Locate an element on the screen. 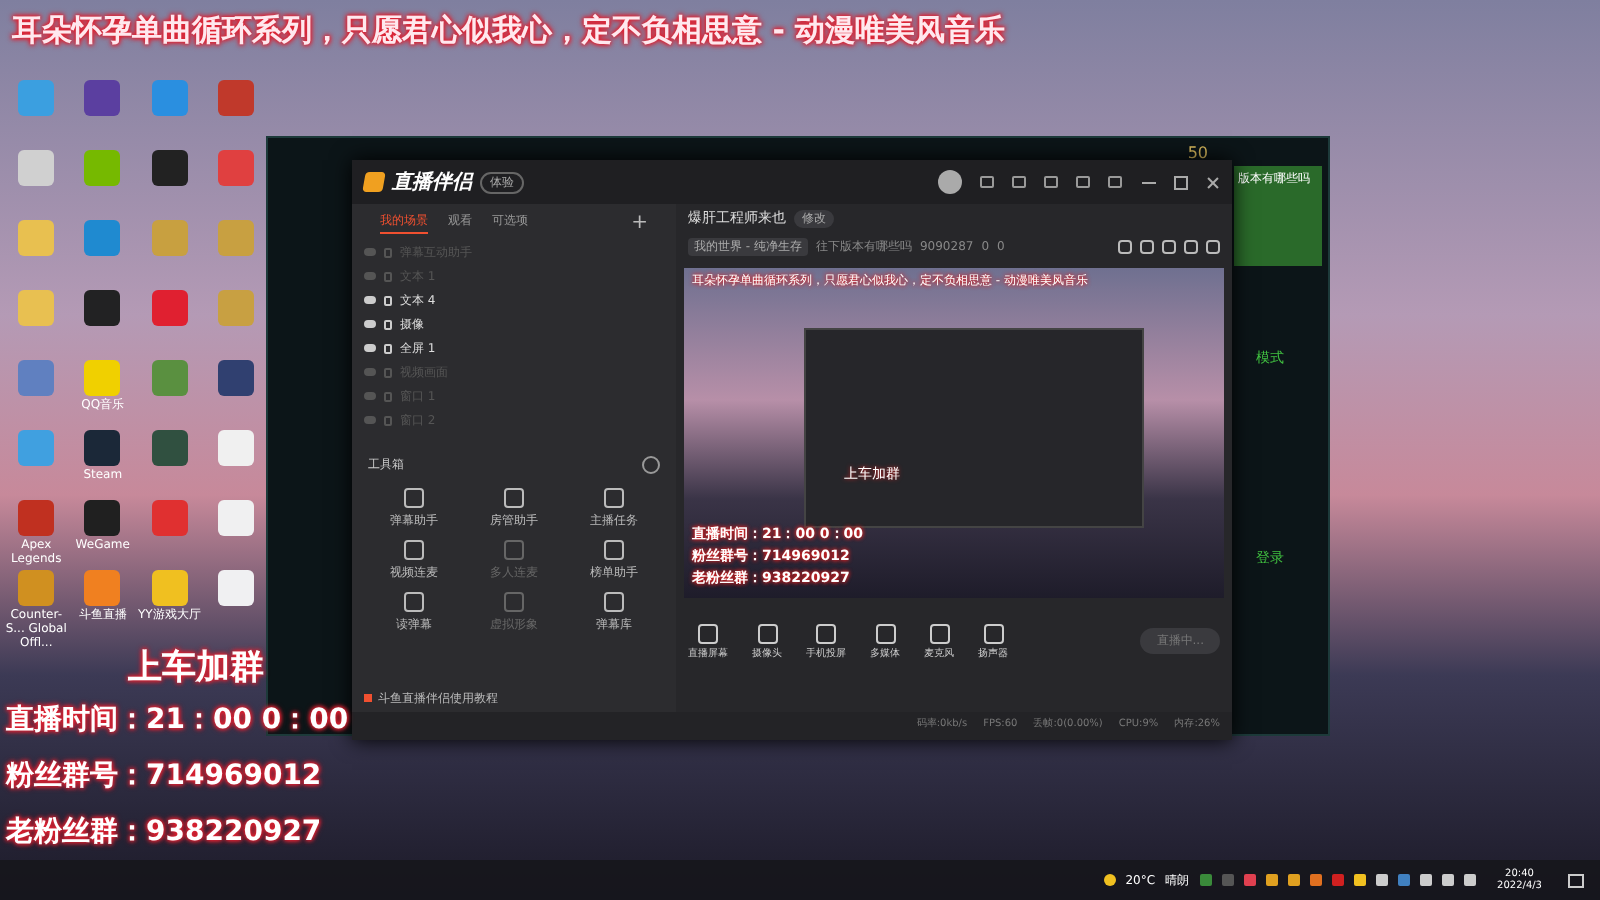 This screenshot has height=900, width=1600. moon-icon is located at coordinates (1109, 880).